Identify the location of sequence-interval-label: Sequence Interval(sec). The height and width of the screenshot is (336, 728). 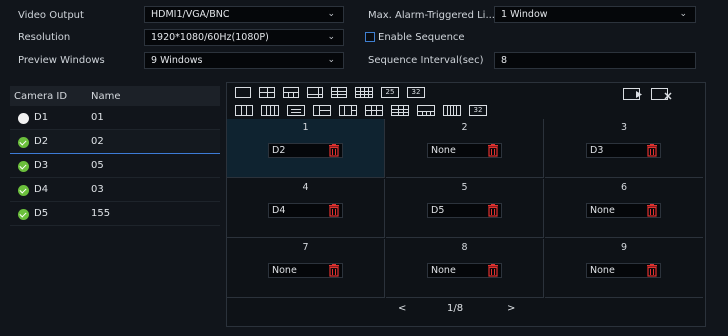
(426, 60).